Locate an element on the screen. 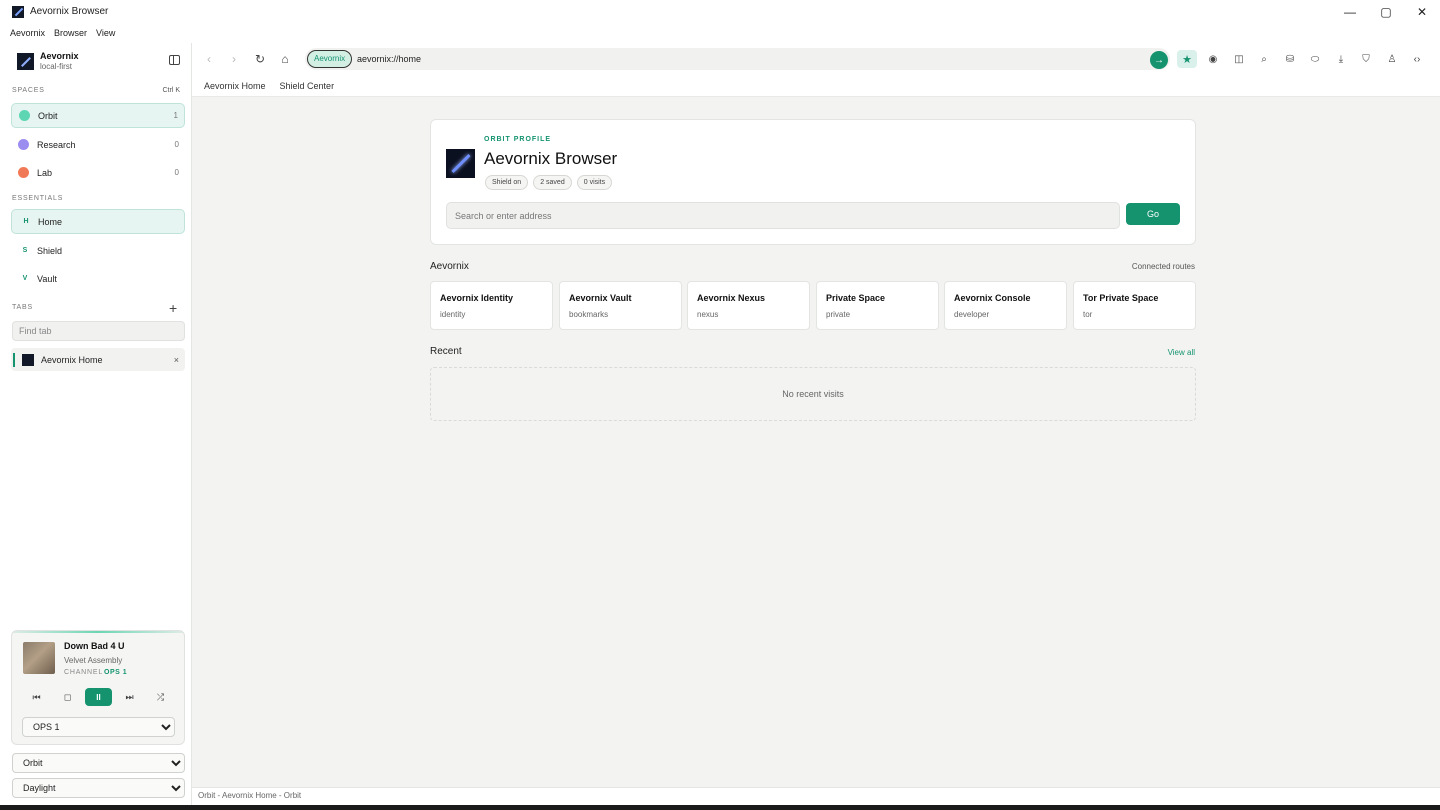 The height and width of the screenshot is (810, 1440). status-chips: Shield on 2 saved 0 visits is located at coordinates (549, 182).